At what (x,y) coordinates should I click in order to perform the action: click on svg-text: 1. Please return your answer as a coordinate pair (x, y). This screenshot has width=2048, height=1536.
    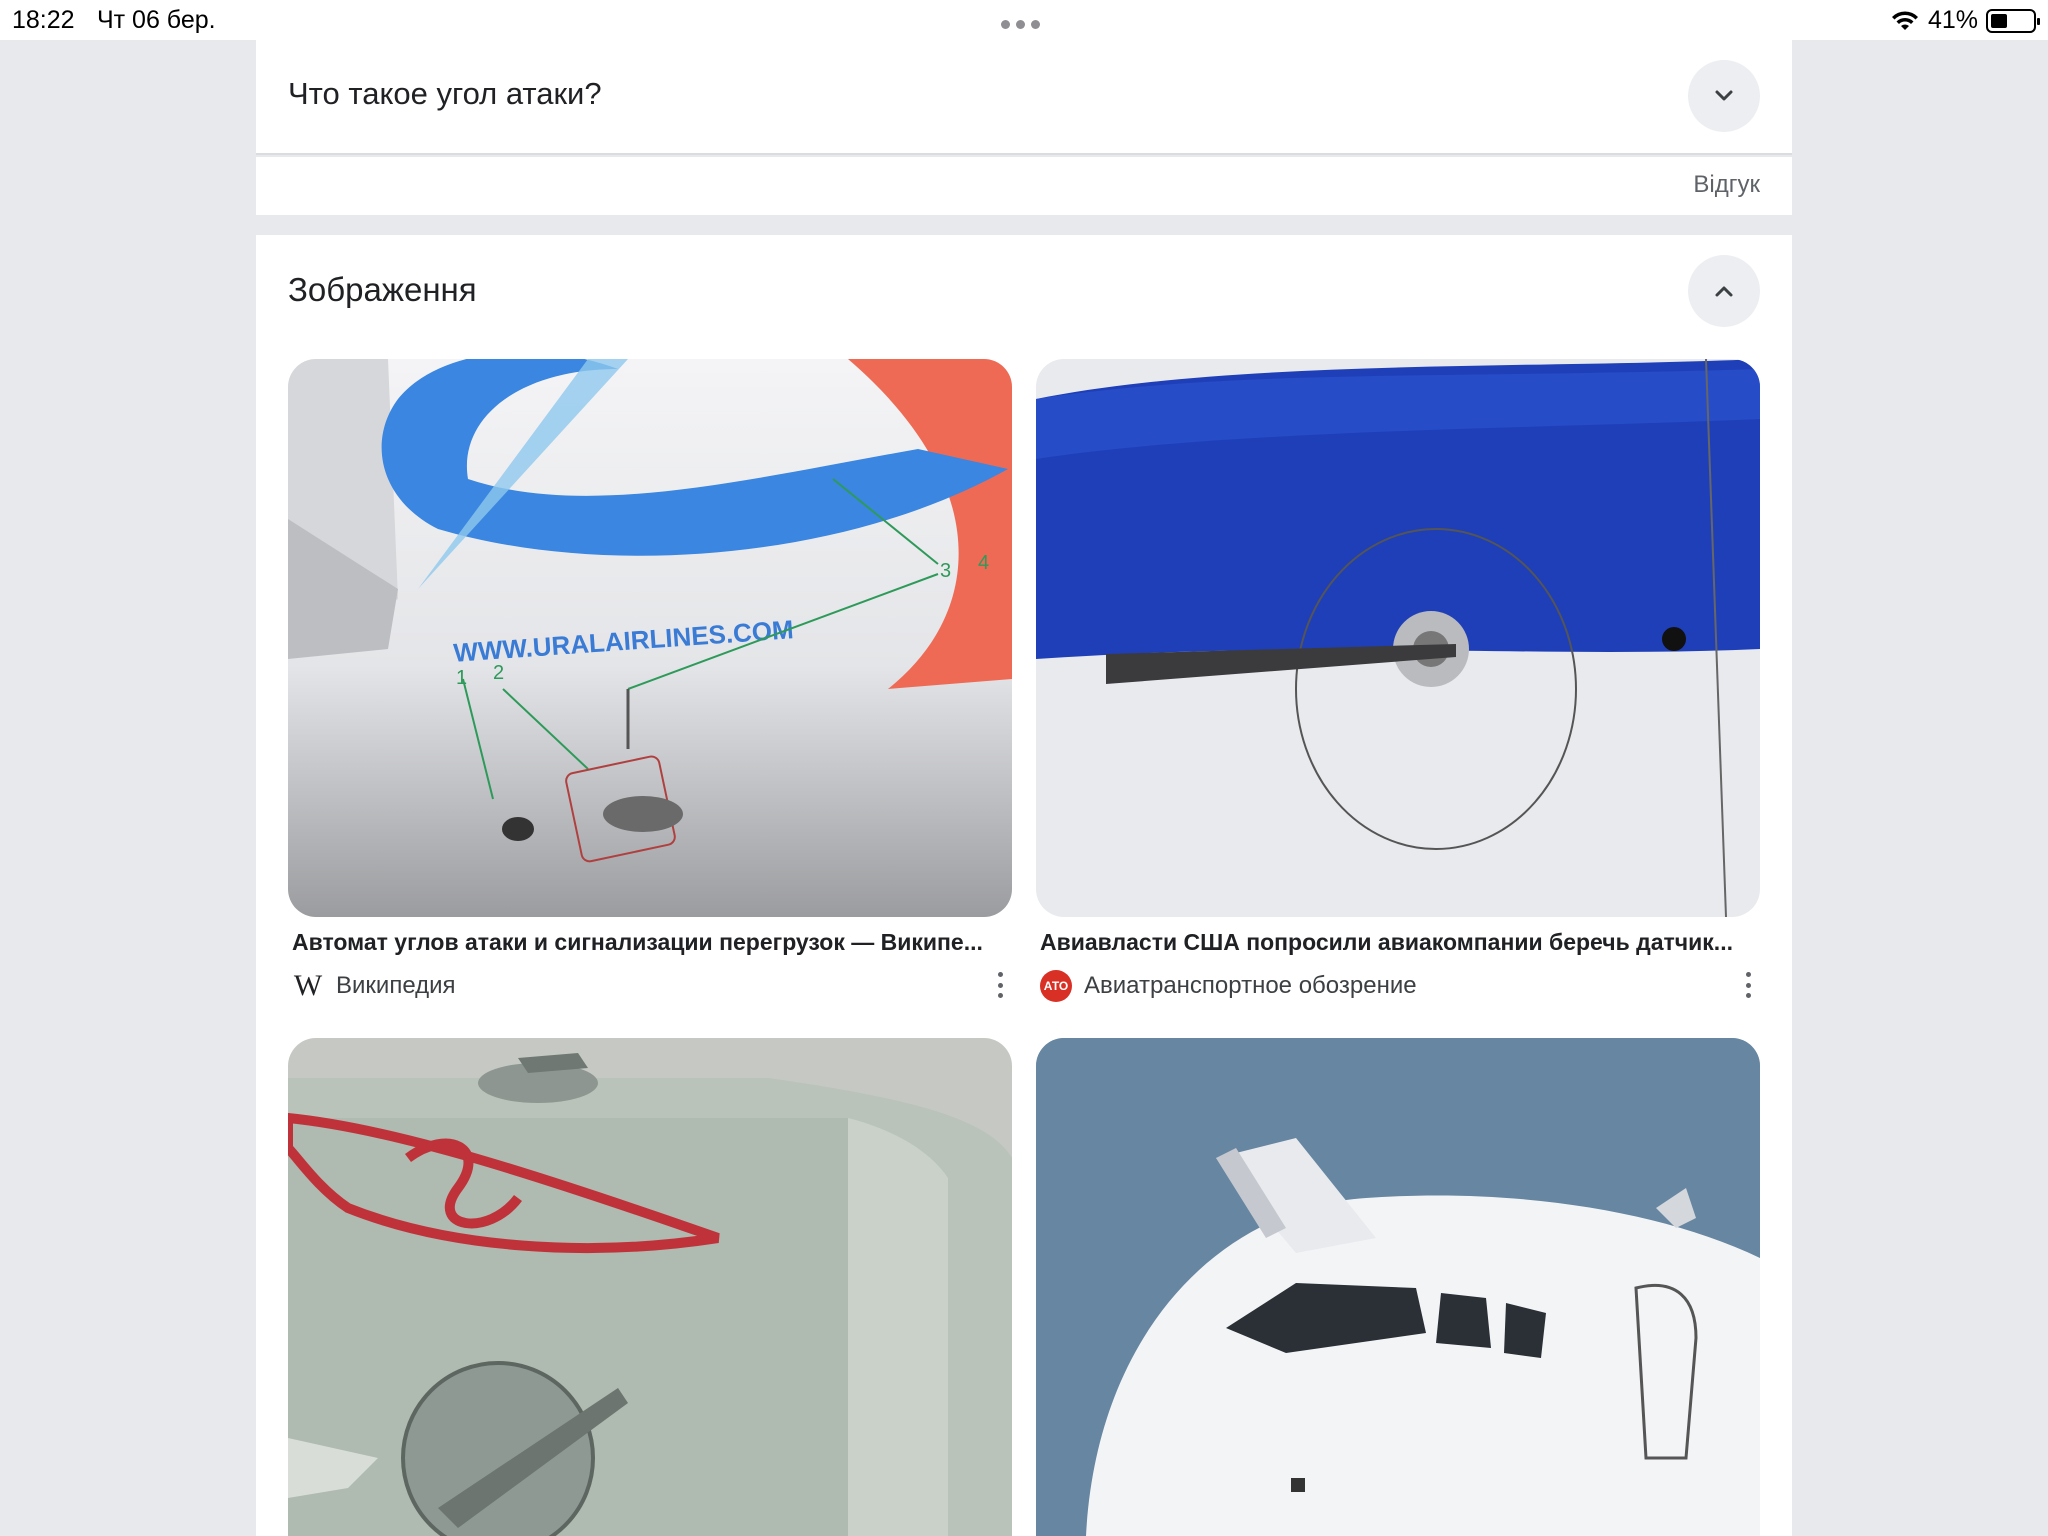
    Looking at the image, I should click on (461, 678).